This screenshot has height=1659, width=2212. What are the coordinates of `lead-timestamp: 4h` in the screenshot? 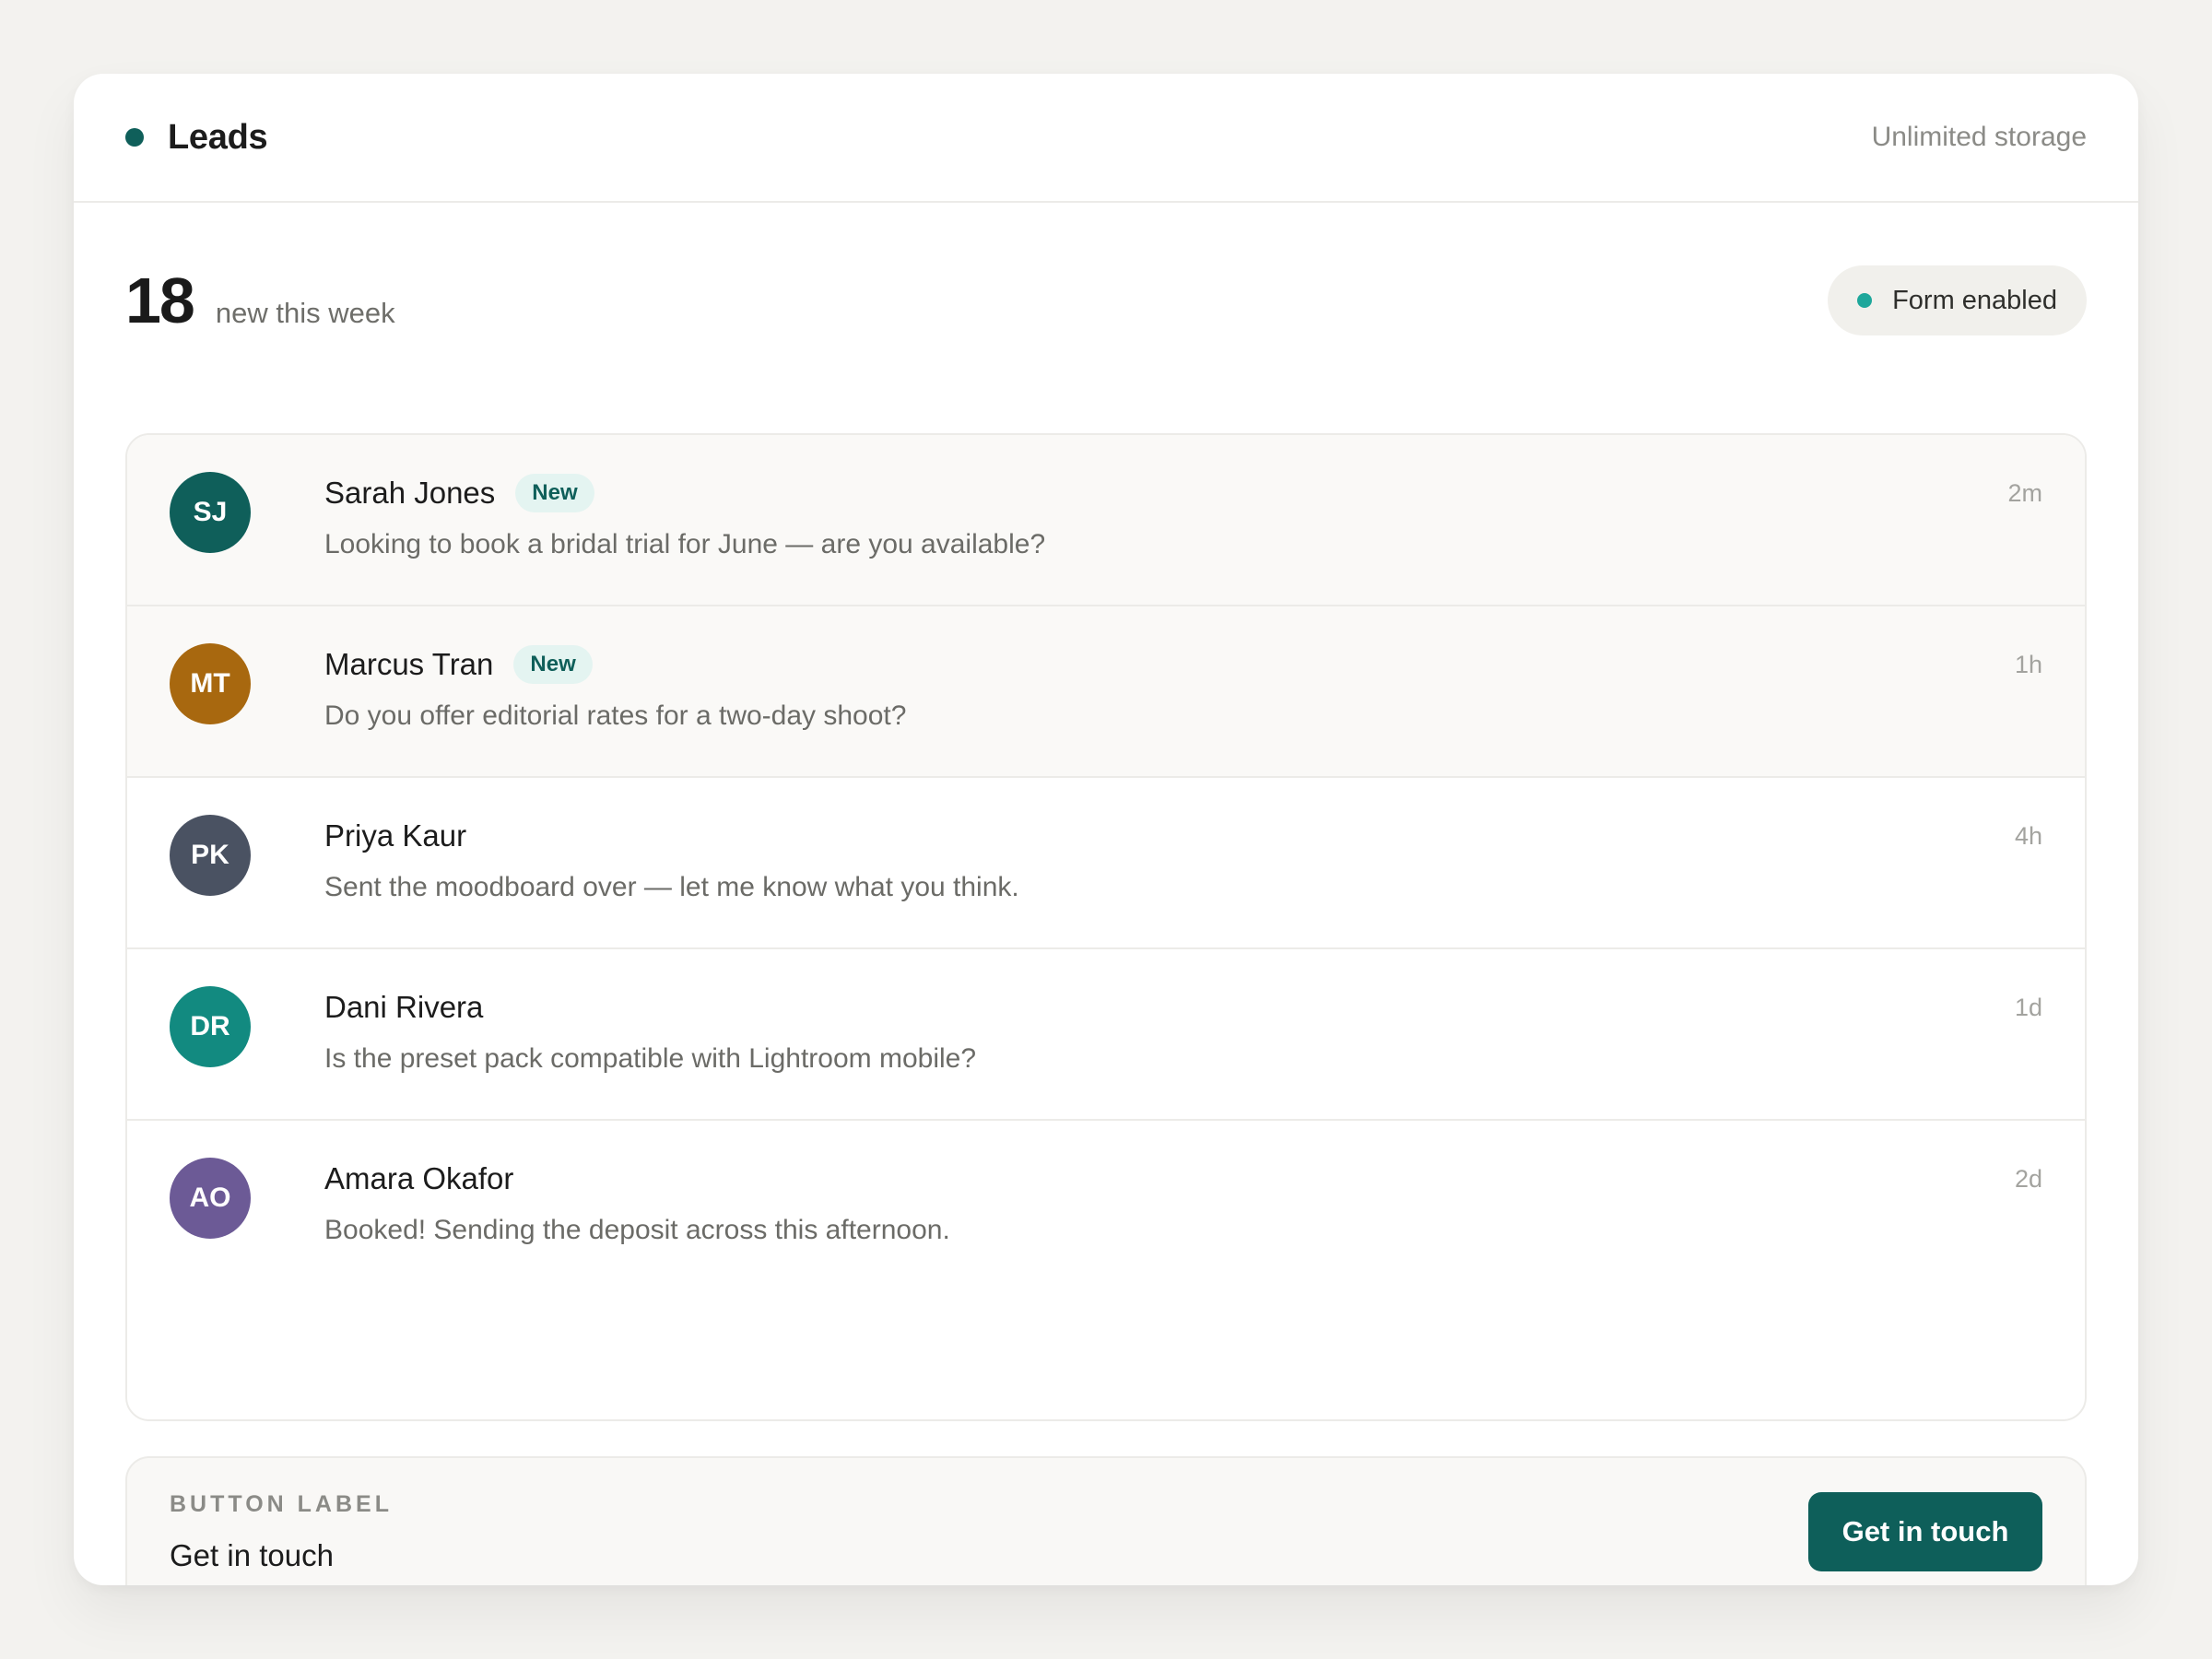 It's located at (2028, 836).